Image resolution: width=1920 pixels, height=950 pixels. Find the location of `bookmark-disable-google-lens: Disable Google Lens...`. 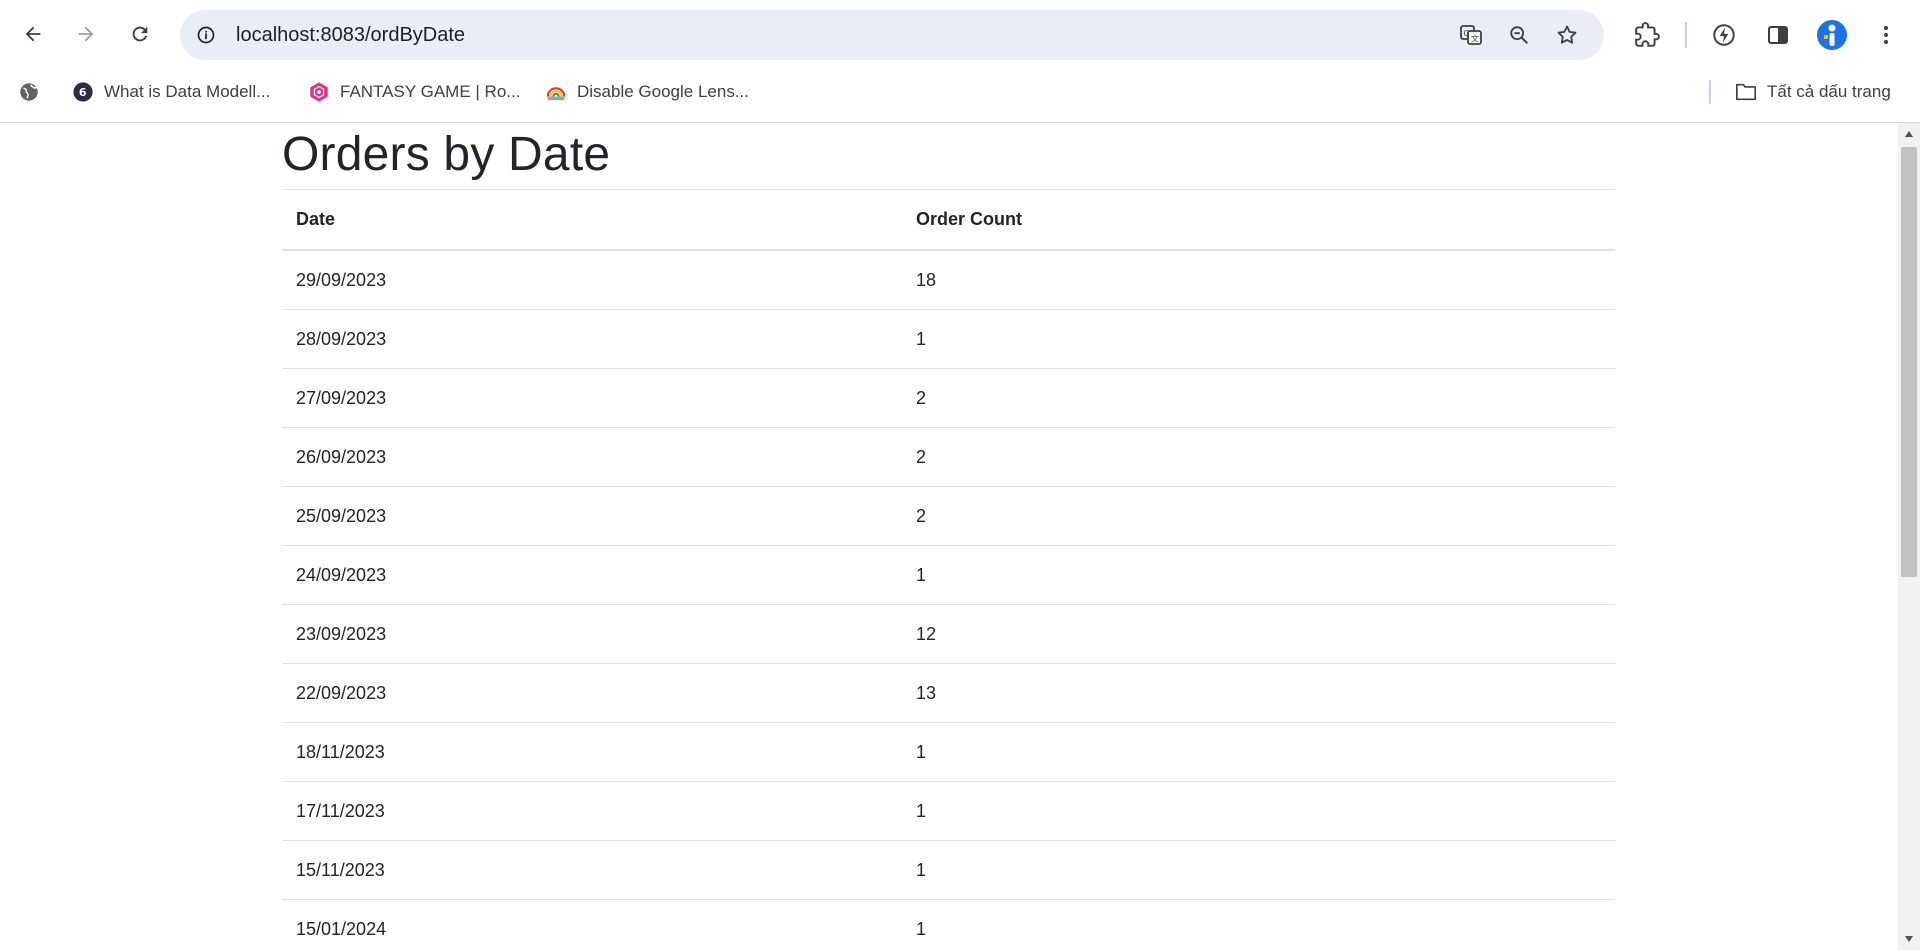

bookmark-disable-google-lens: Disable Google Lens... is located at coordinates (647, 92).